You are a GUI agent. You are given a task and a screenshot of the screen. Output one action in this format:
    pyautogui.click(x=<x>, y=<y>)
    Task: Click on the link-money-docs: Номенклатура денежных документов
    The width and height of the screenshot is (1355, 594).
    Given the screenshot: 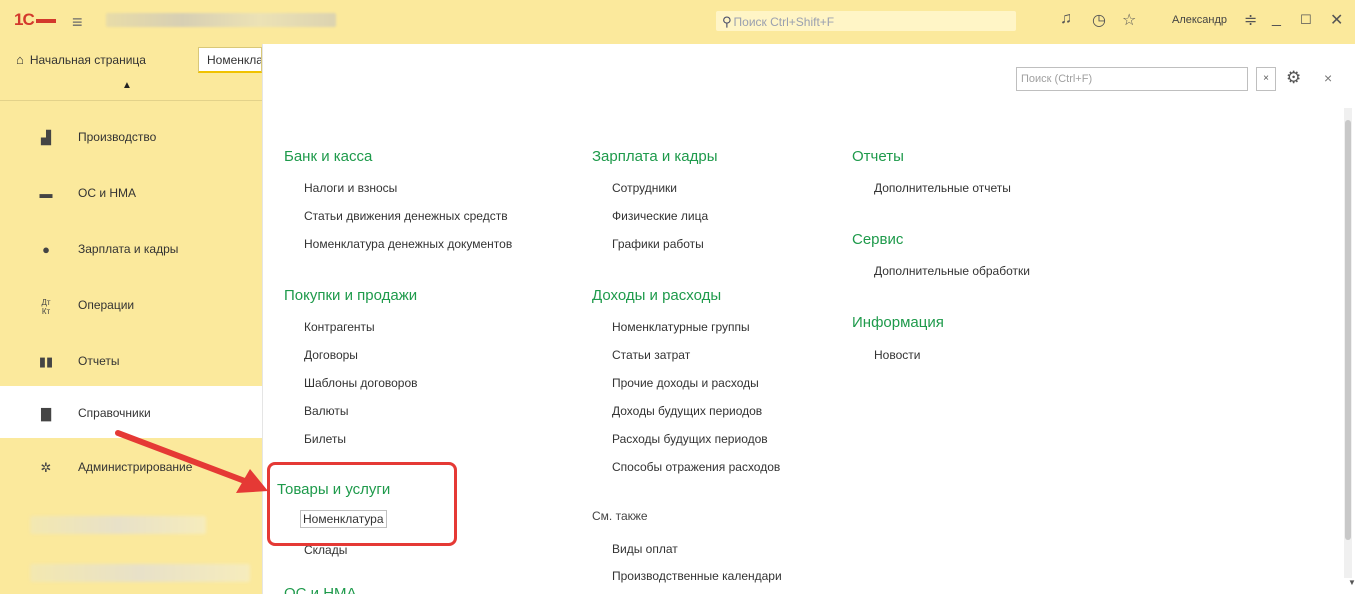 What is the action you would take?
    pyautogui.click(x=408, y=244)
    